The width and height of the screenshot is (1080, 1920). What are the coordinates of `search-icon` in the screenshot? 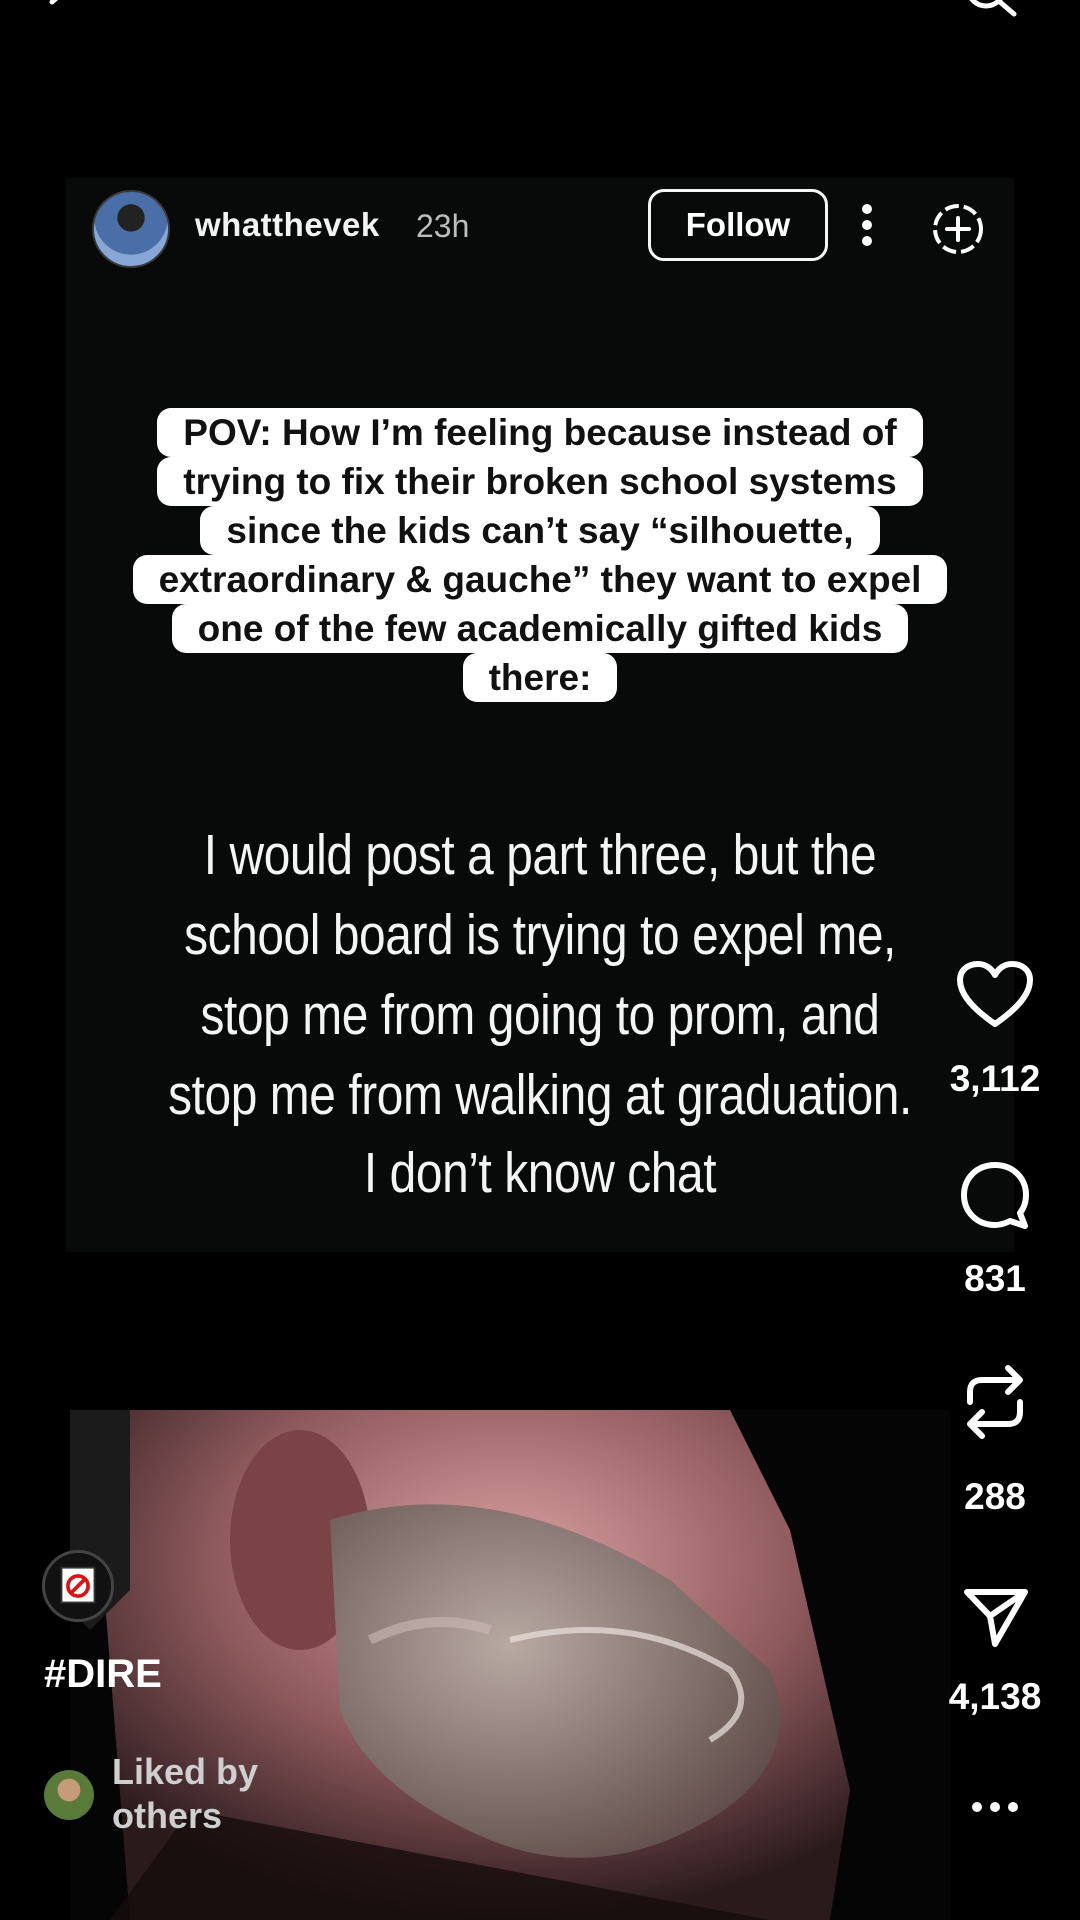 It's located at (990, 14).